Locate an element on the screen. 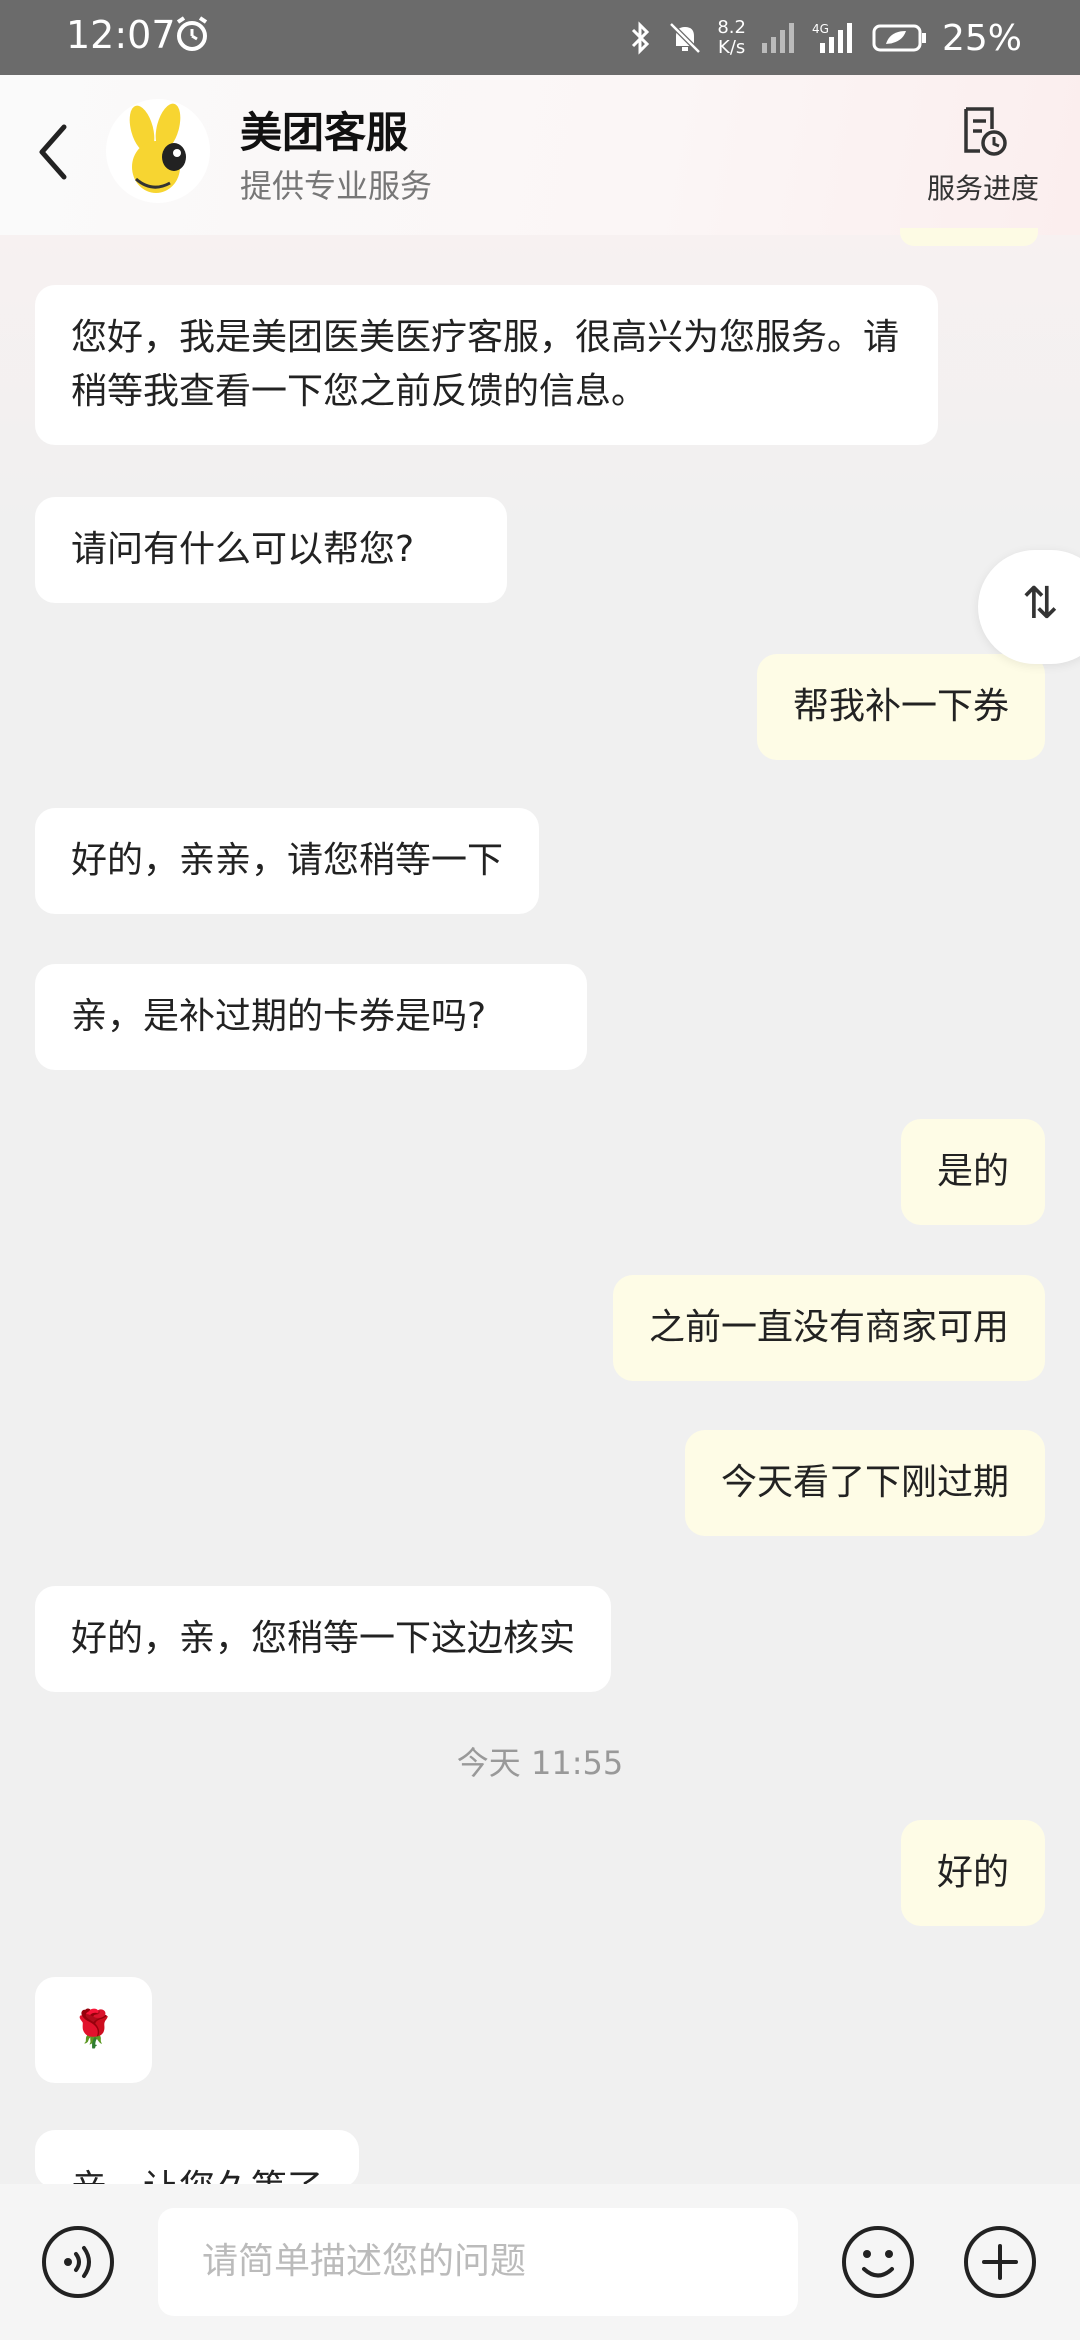  message-bubble: 您好，我是美团医美医疗客服，很高兴为您服务。请稍等我查看一下您之前反馈的信息。 is located at coordinates (486, 365).